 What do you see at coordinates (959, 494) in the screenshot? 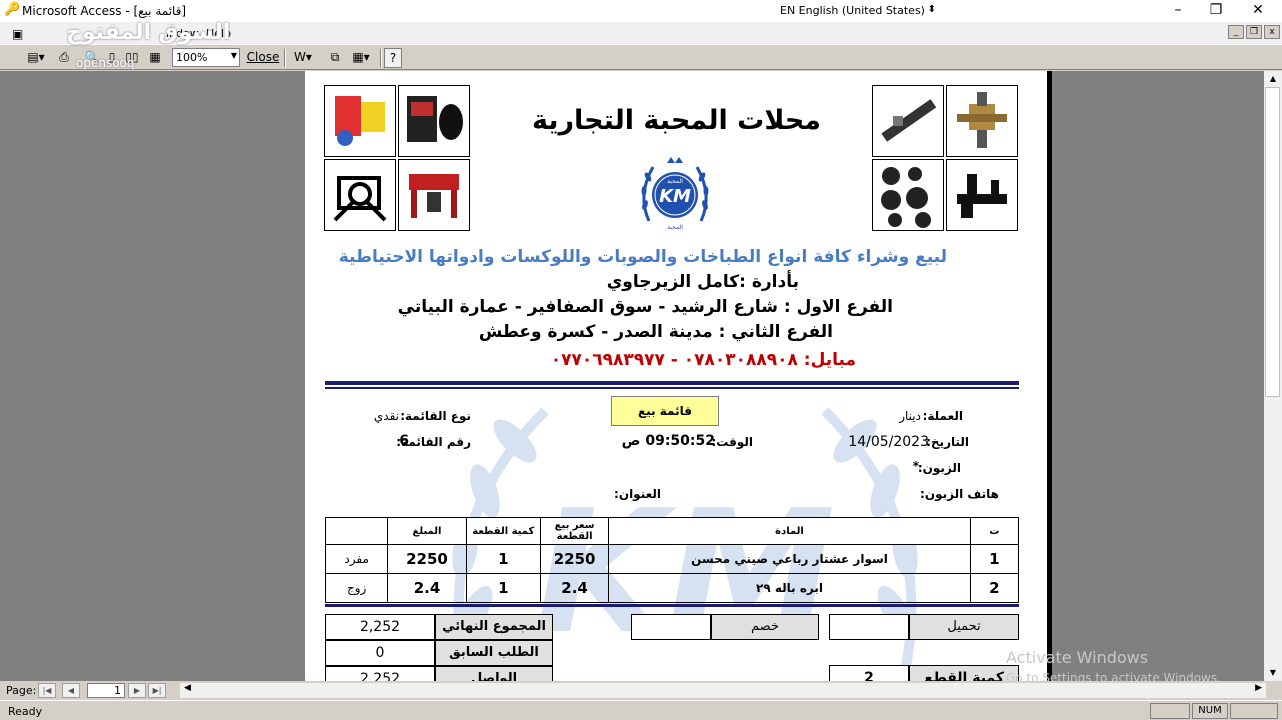
I see `customer-phone-label: هاتف الزبون:` at bounding box center [959, 494].